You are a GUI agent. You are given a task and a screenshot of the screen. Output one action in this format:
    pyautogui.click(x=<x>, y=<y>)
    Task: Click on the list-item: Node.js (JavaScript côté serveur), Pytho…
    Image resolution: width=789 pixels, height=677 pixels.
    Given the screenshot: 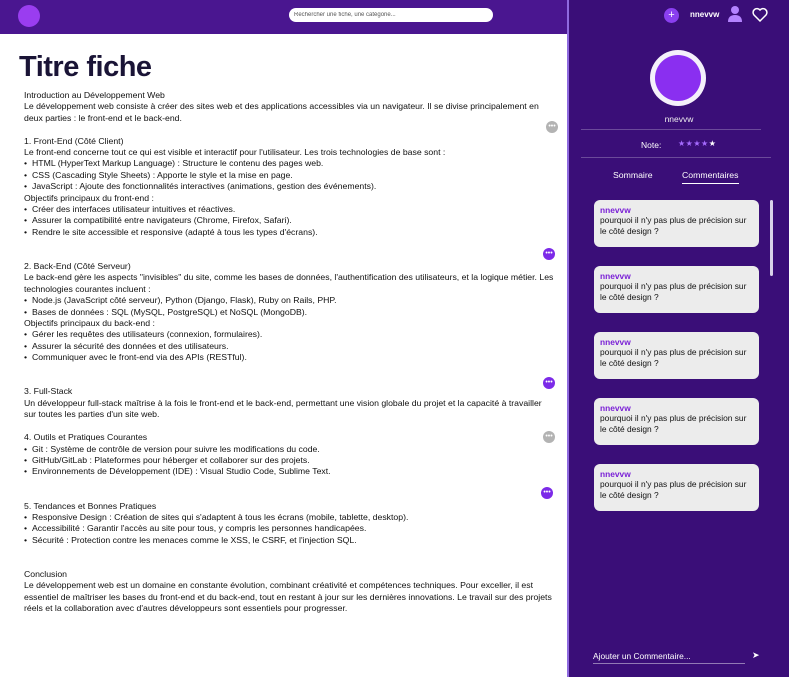 What is the action you would take?
    pyautogui.click(x=289, y=301)
    